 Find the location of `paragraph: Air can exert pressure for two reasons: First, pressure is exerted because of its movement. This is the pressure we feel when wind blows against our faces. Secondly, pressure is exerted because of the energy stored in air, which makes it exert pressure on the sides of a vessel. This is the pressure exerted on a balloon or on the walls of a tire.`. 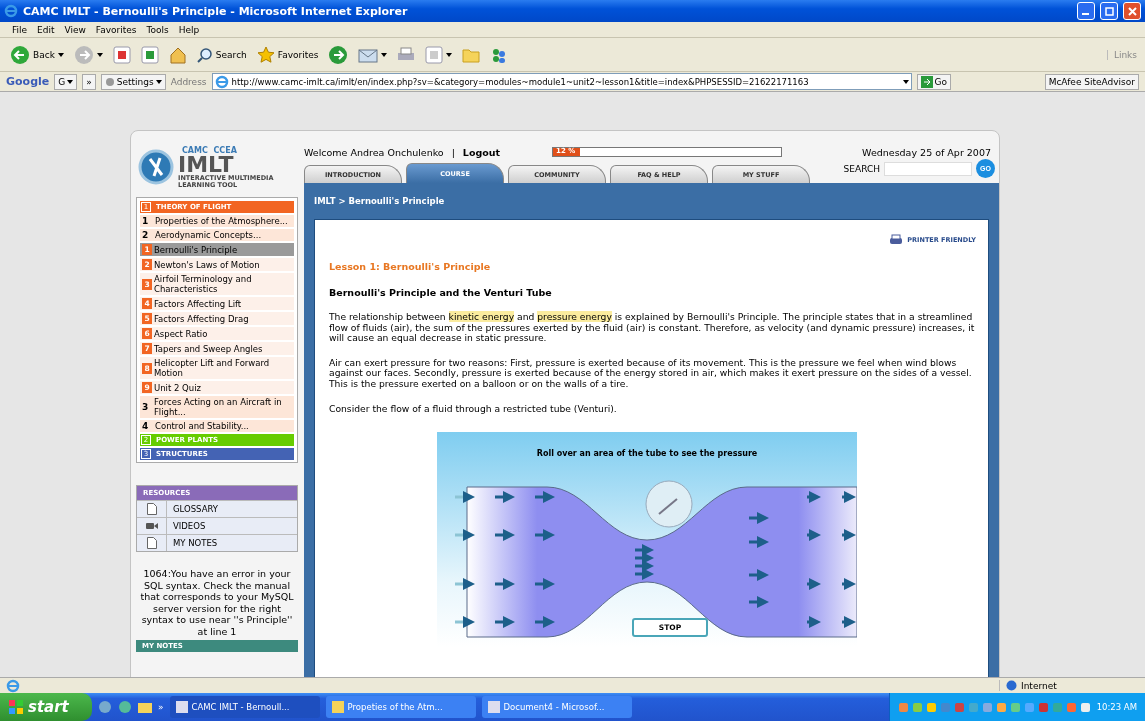

paragraph: Air can exert pressure for two reasons: First, pressure is exerted because of its movement. This is the pressure we feel when wind blows against our faces. Secondly, pressure is exerted because of the energy stored in air, which makes it exert pressure on the sides of a vessel. This is the pressure exerted on a balloon or on the walls of a tire. is located at coordinates (651, 373).